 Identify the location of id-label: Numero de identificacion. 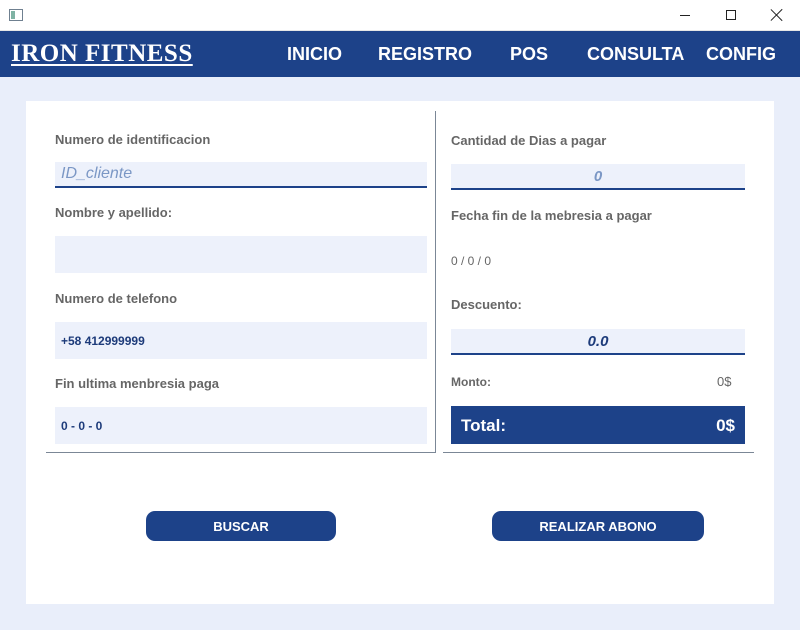
(133, 139).